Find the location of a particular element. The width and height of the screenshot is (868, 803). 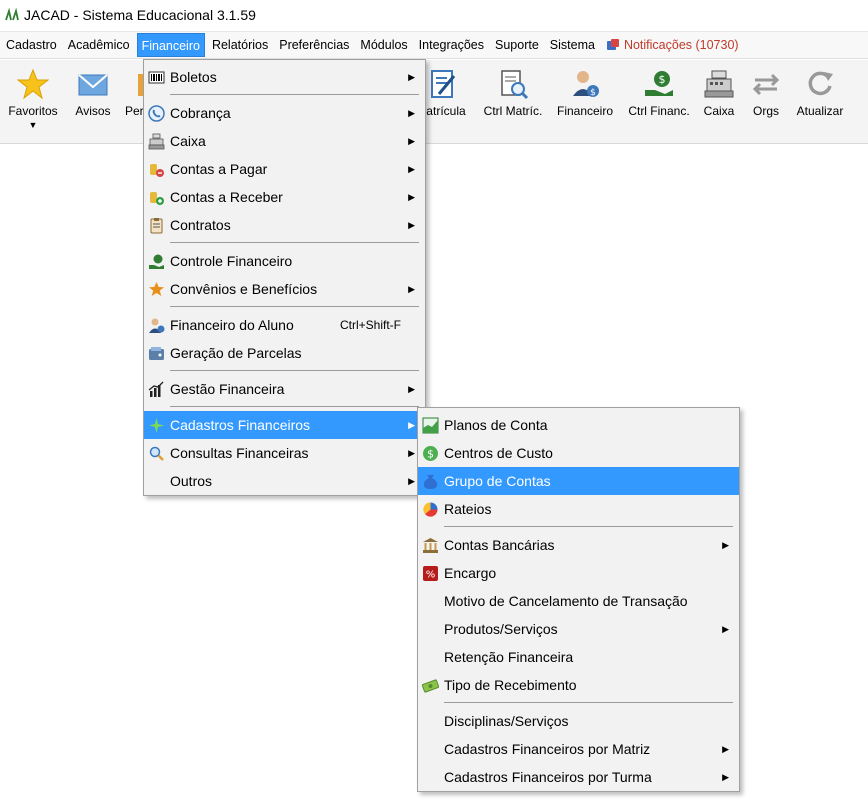

menu-item-por-matriz-label: Cadastros Financeiros por Matriz is located at coordinates (547, 749).